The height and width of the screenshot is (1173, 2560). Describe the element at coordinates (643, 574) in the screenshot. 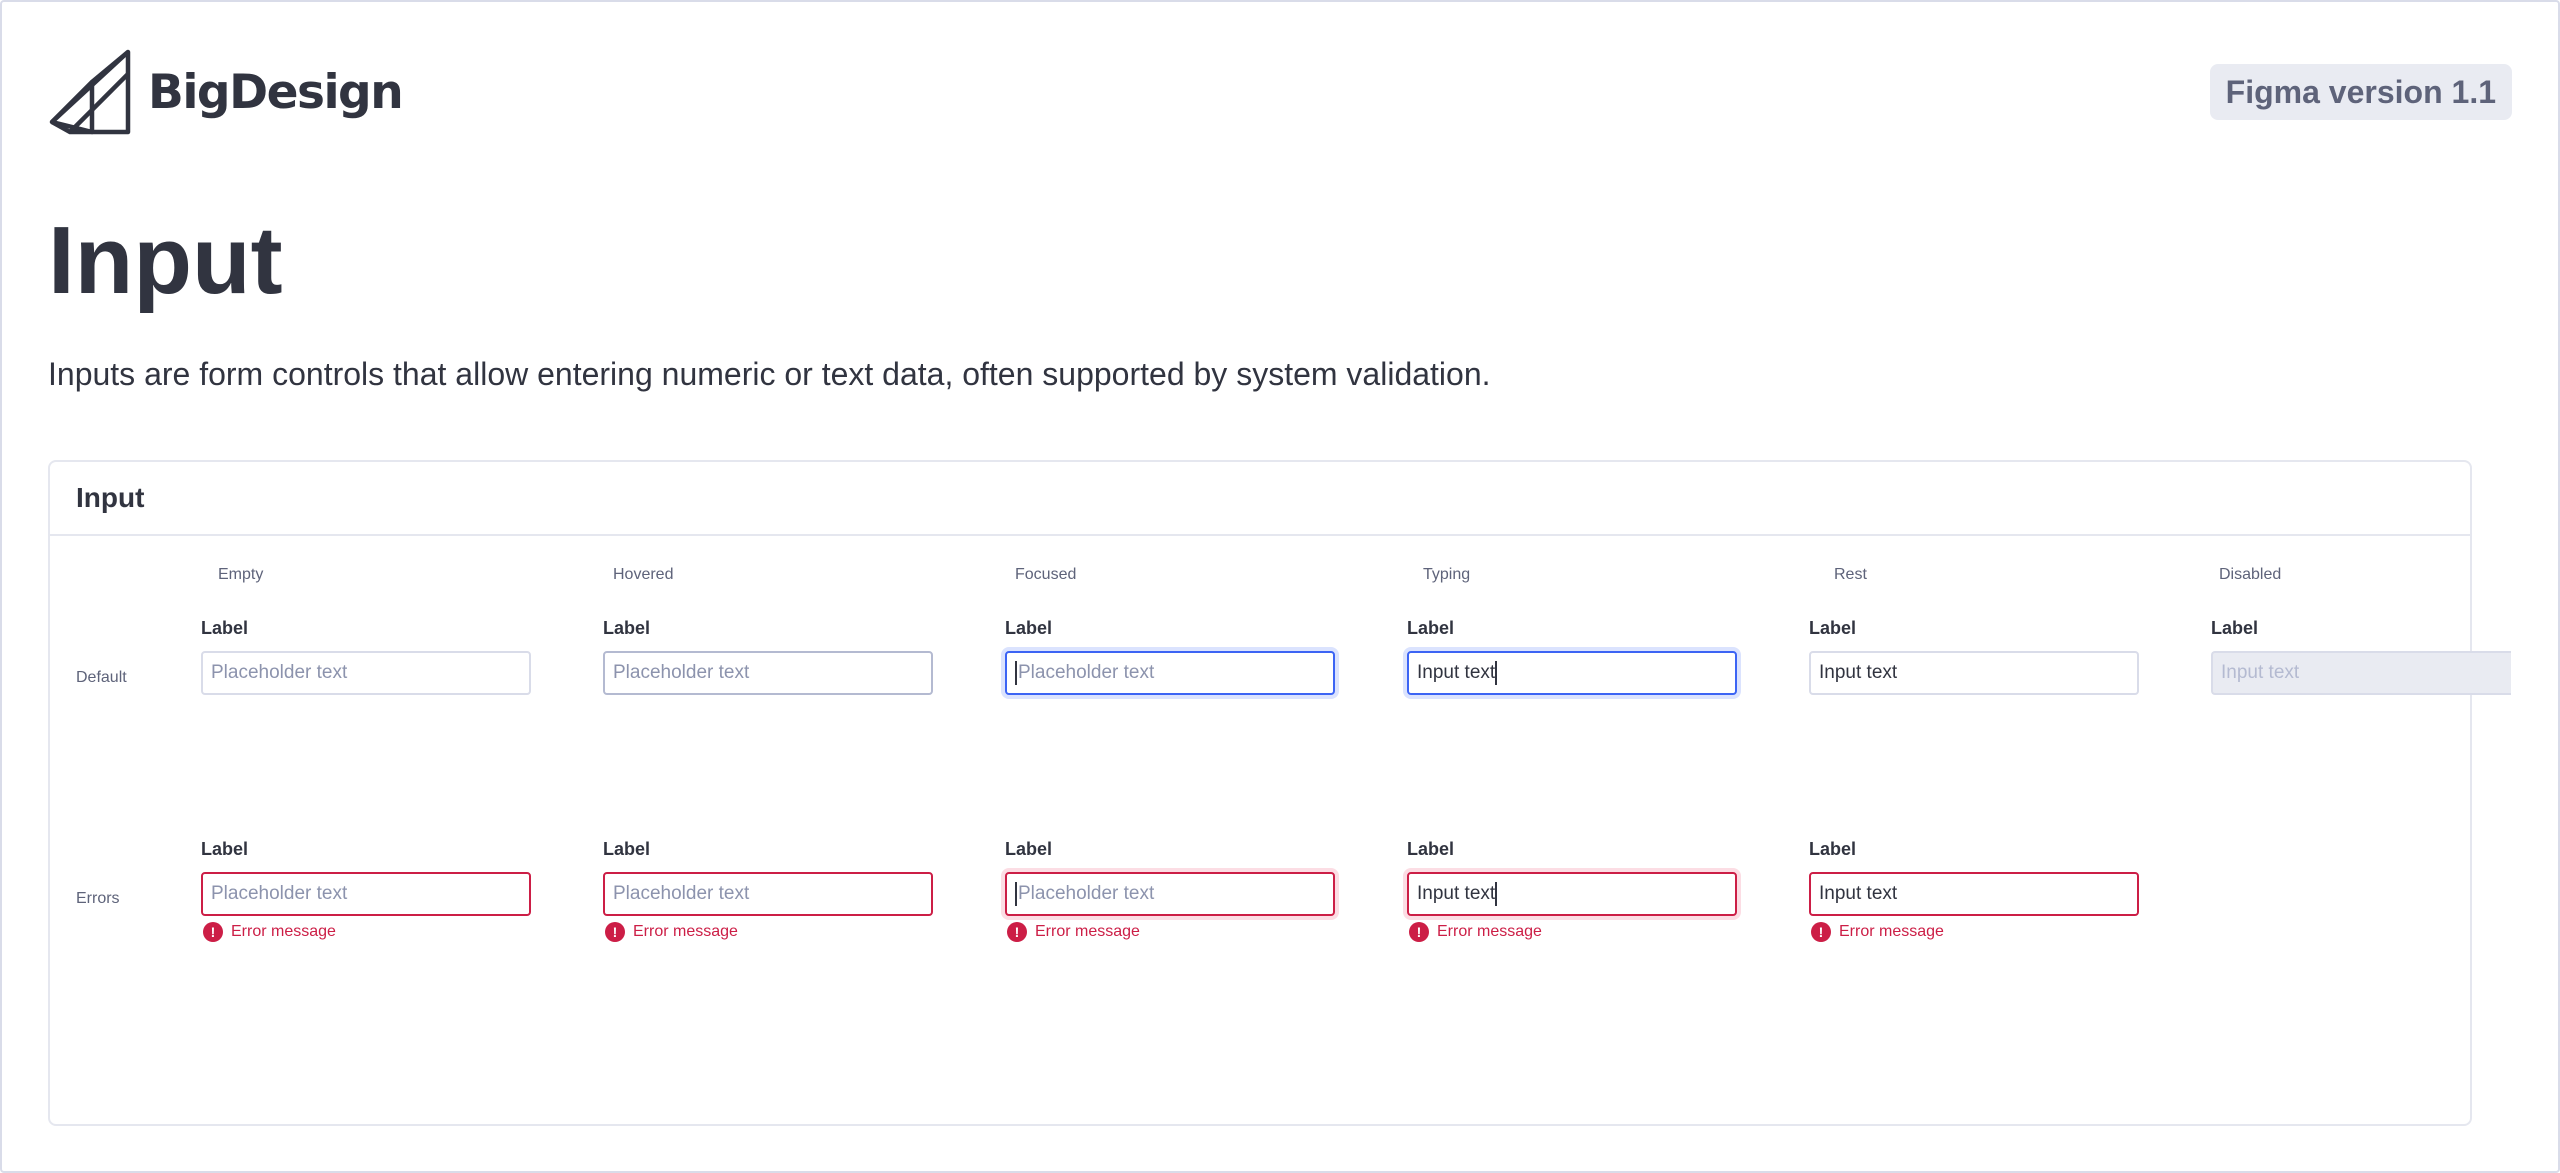

I see `column-heading-hovered: Hovered` at that location.